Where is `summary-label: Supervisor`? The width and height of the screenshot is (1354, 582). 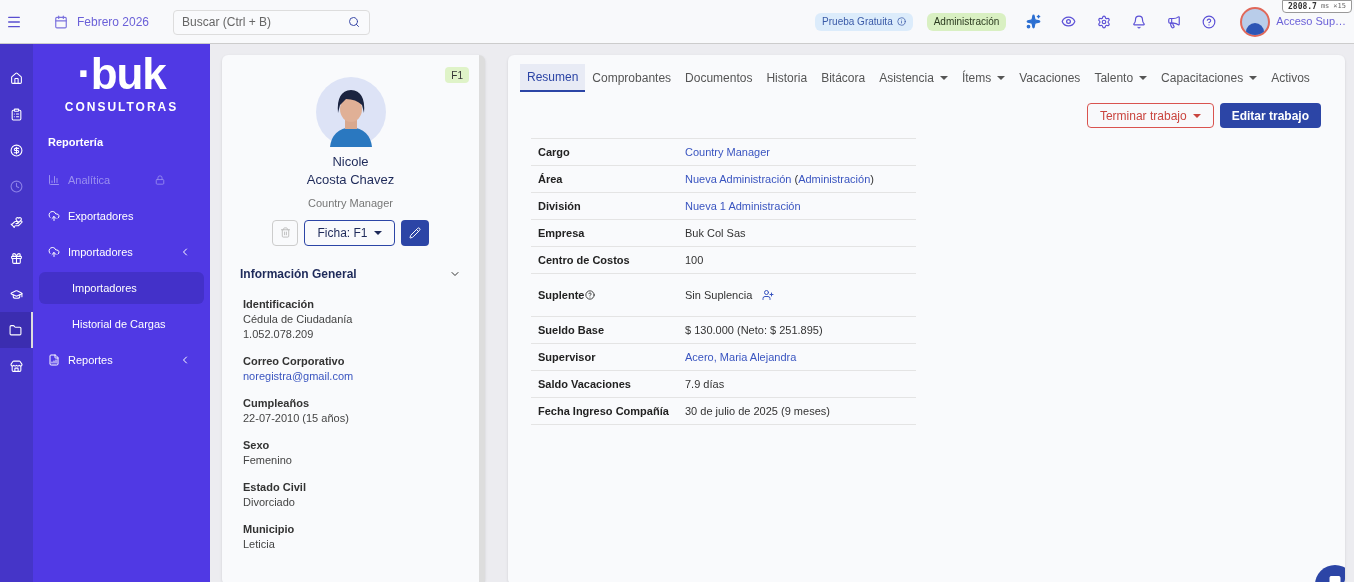
summary-label: Supervisor is located at coordinates (567, 357).